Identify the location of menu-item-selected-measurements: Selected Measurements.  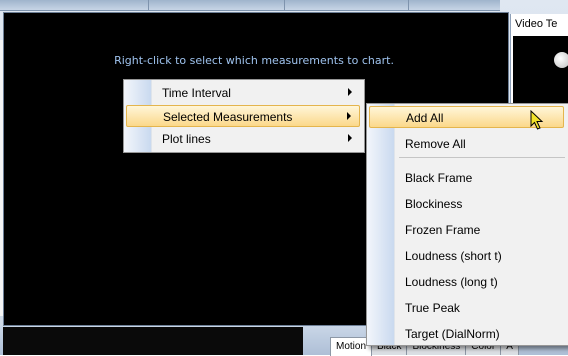
(243, 116).